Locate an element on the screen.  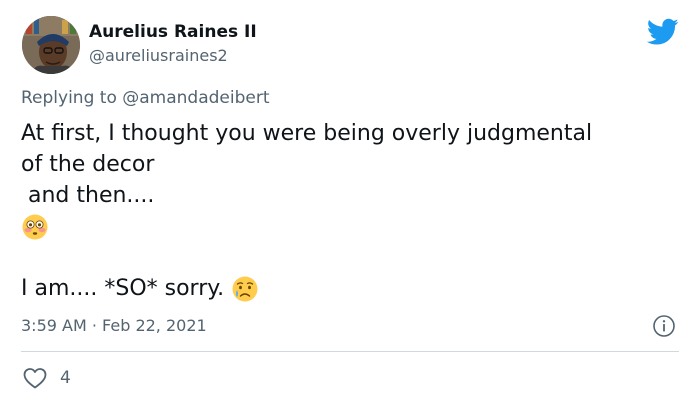
author-display-name: Aurelius Raines II is located at coordinates (173, 32).